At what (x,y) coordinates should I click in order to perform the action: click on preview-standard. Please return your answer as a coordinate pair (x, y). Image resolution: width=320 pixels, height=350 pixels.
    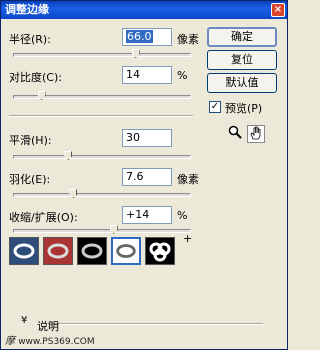
    Looking at the image, I should click on (24, 251).